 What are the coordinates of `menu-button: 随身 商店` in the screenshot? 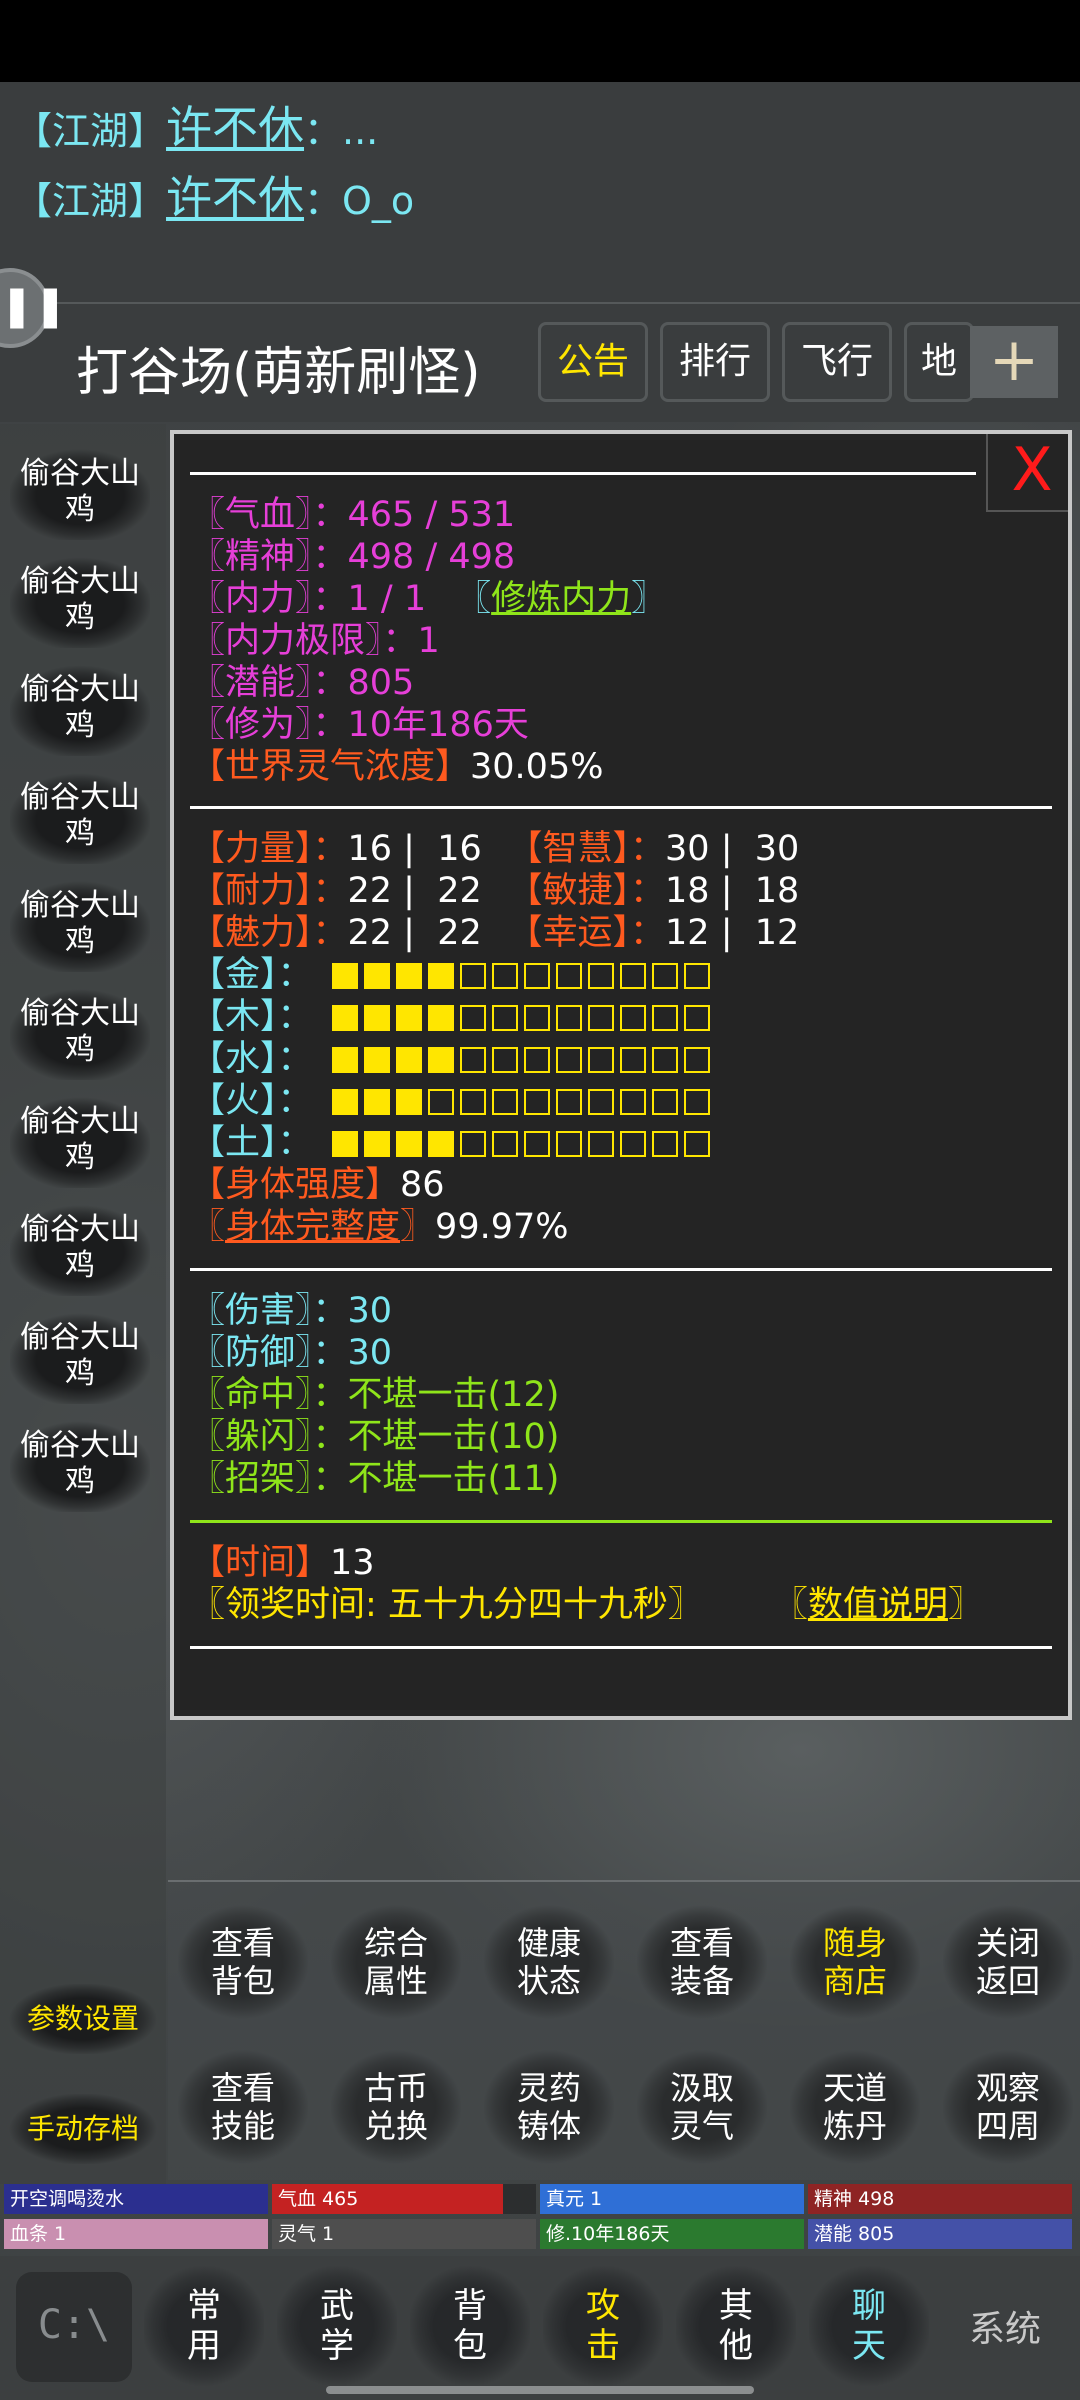 It's located at (855, 1962).